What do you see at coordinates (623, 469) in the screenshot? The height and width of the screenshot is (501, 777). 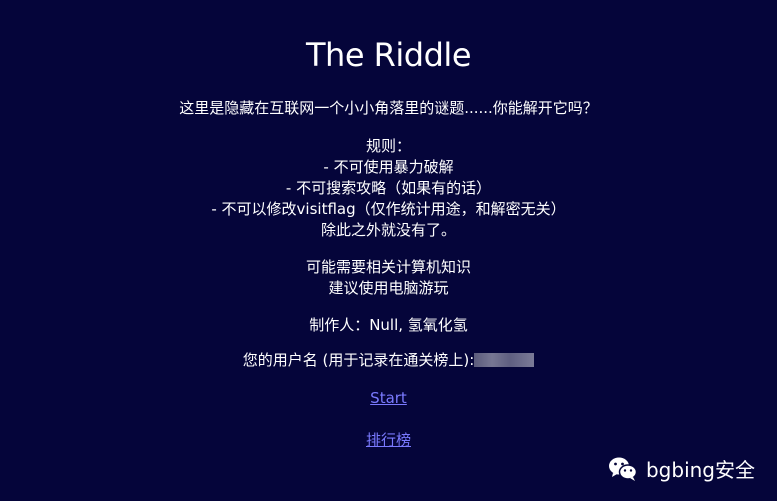 I see `wechat-icon` at bounding box center [623, 469].